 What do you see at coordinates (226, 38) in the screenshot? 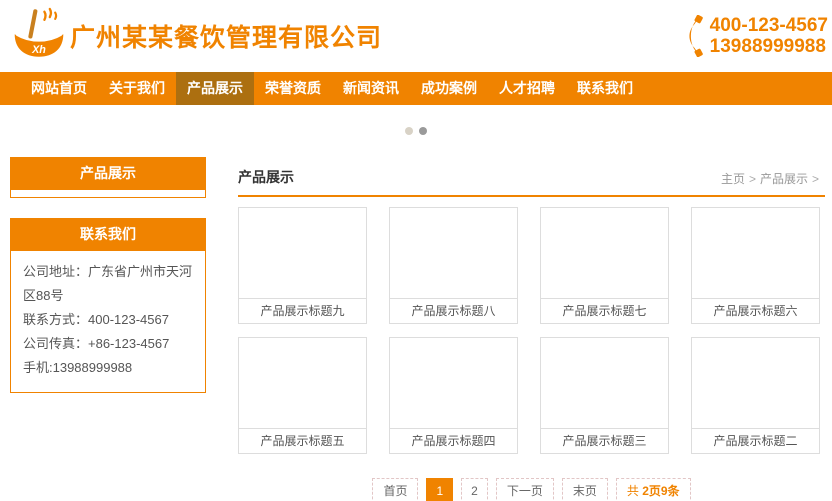
I see `company-name: 广州某某餐饮管理有限公司` at bounding box center [226, 38].